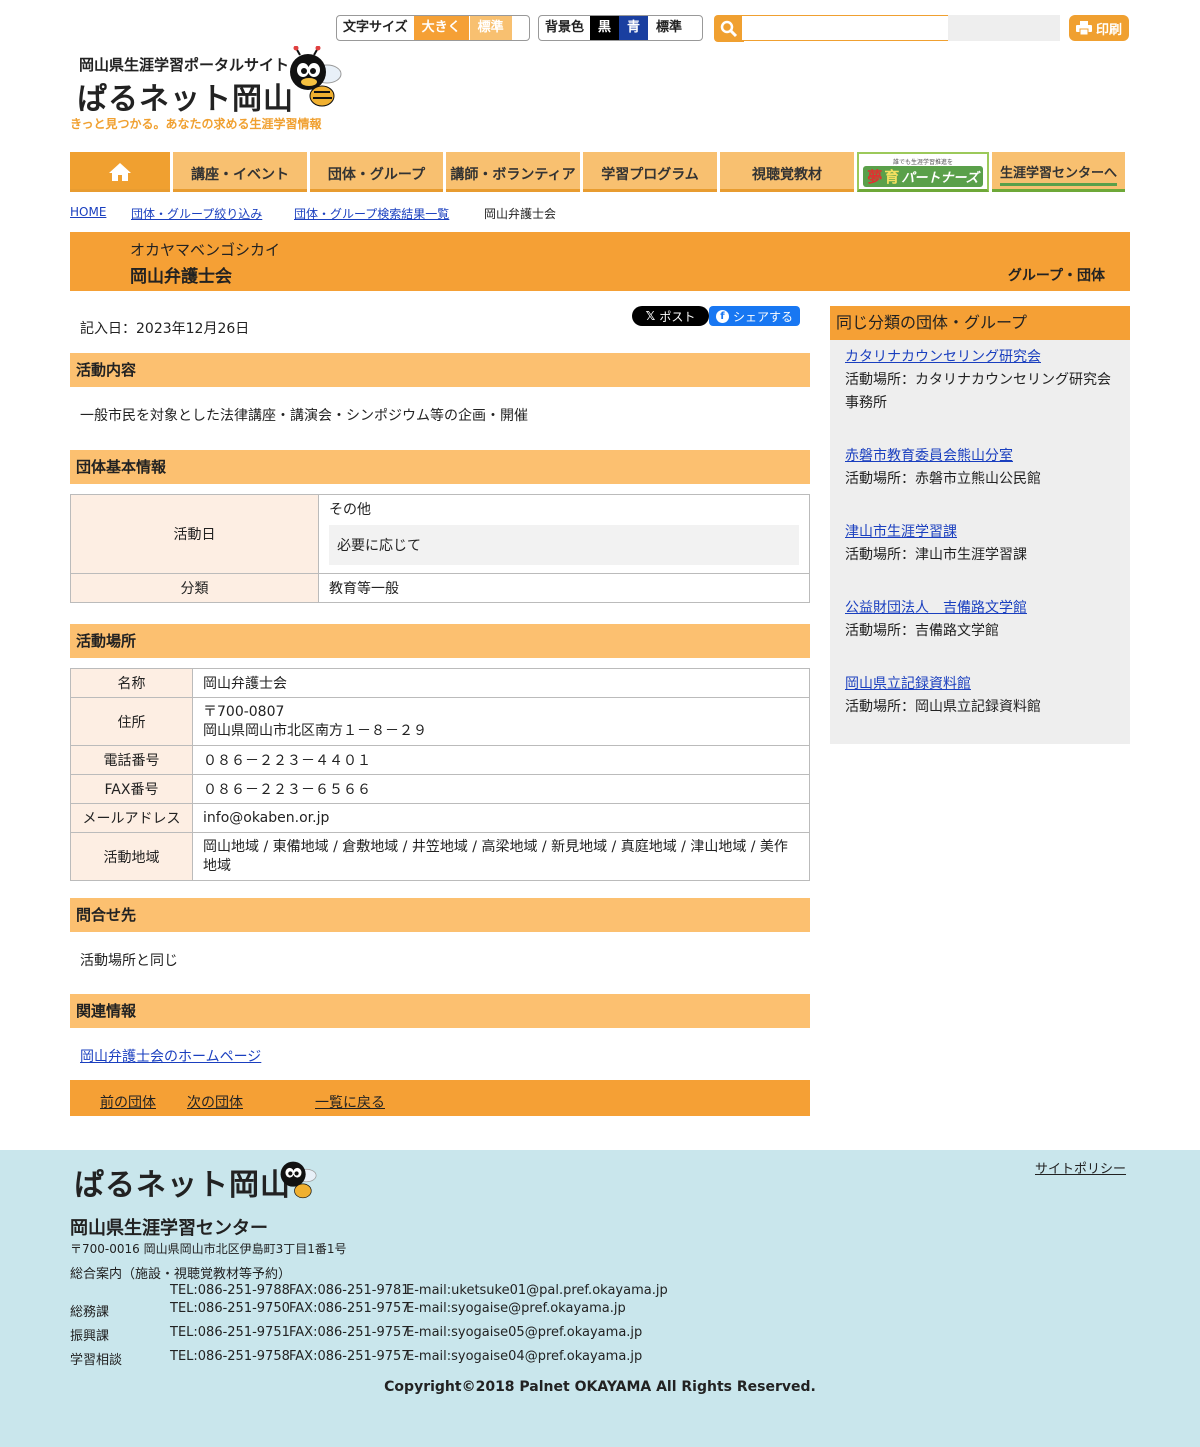  Describe the element at coordinates (537, 1290) in the screenshot. I see `footer-row-mail: E-mail:uketsuke01@pal.pref.okayama.jp` at that location.